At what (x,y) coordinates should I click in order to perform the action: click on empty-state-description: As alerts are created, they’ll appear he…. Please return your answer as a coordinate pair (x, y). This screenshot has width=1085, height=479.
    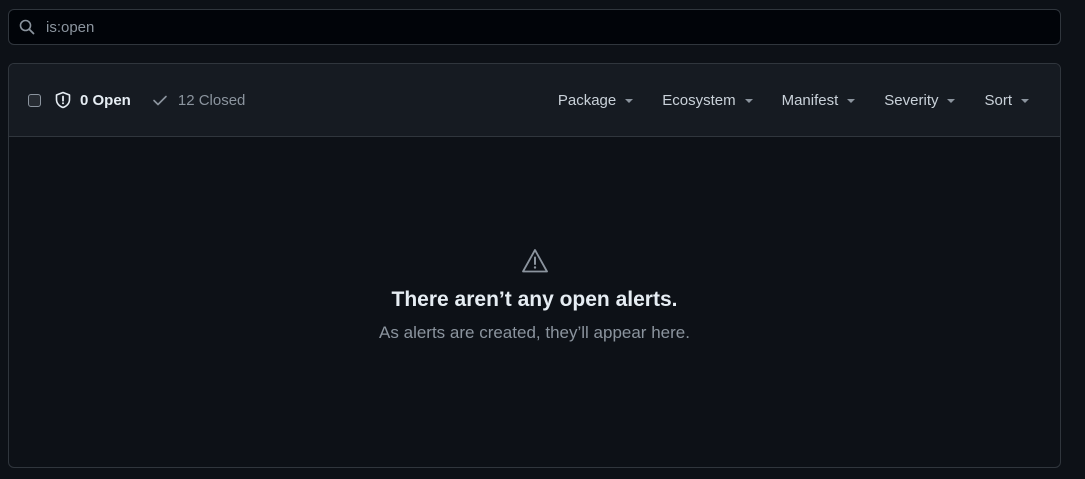
    Looking at the image, I should click on (534, 332).